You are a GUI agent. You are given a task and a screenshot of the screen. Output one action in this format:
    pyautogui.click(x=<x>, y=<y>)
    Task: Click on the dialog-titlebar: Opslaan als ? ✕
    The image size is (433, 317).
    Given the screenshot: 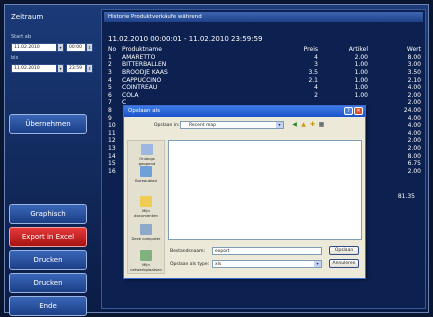 What is the action you would take?
    pyautogui.click(x=244, y=111)
    